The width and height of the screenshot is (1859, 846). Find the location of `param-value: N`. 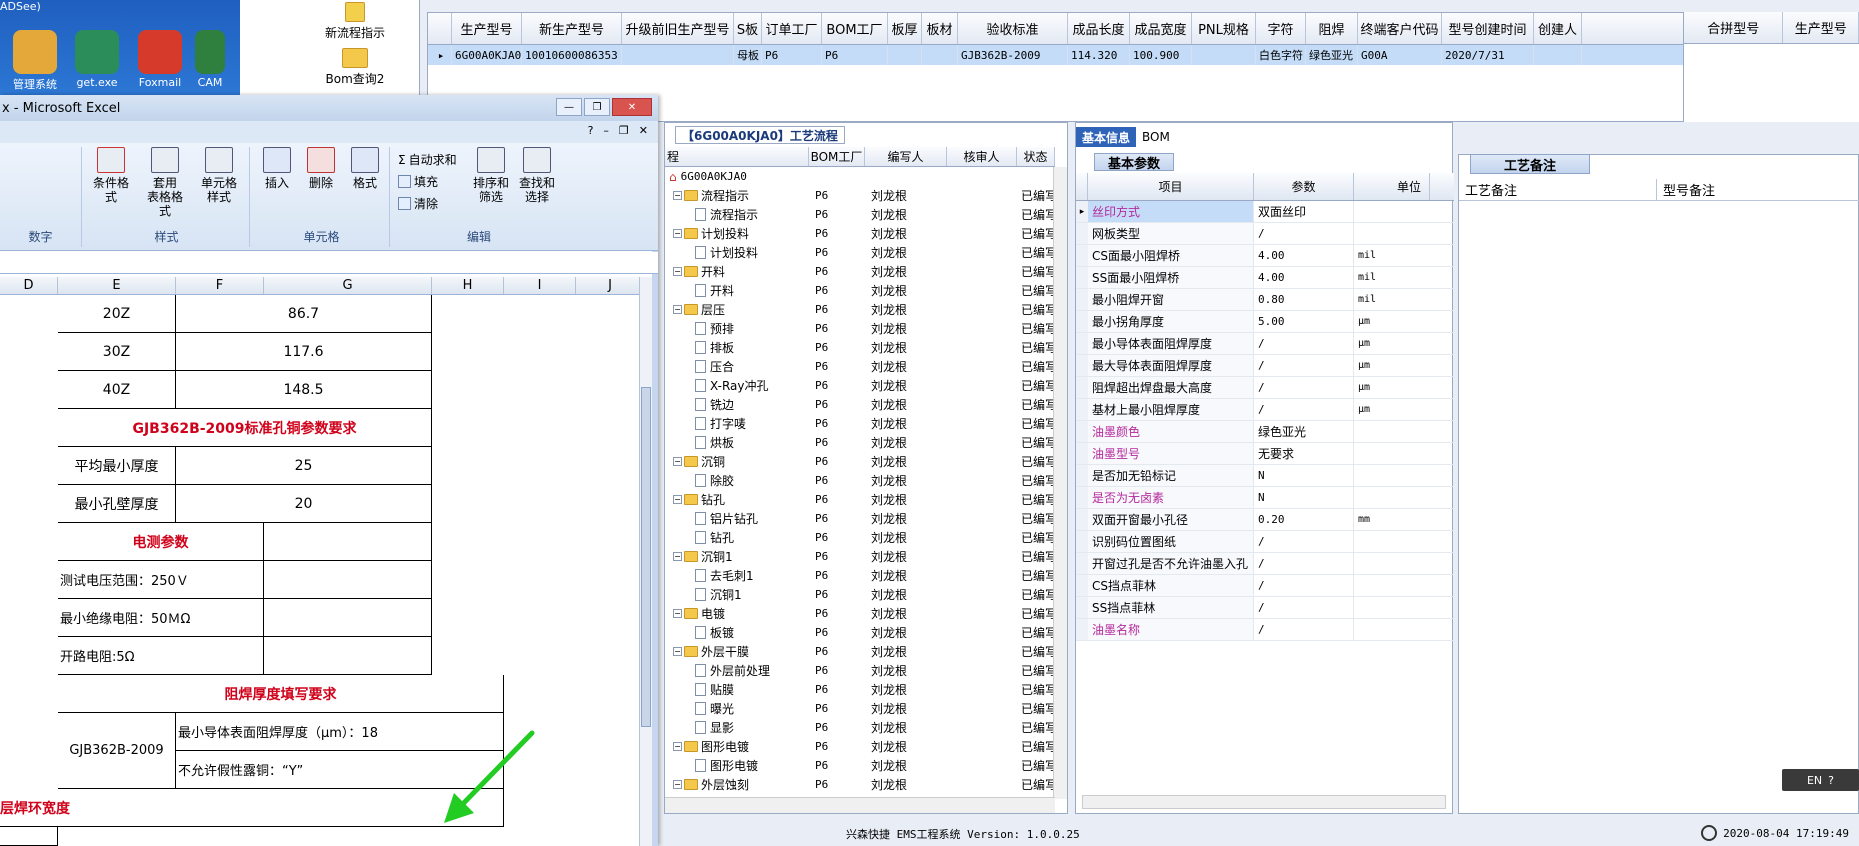

param-value: N is located at coordinates (1304, 497).